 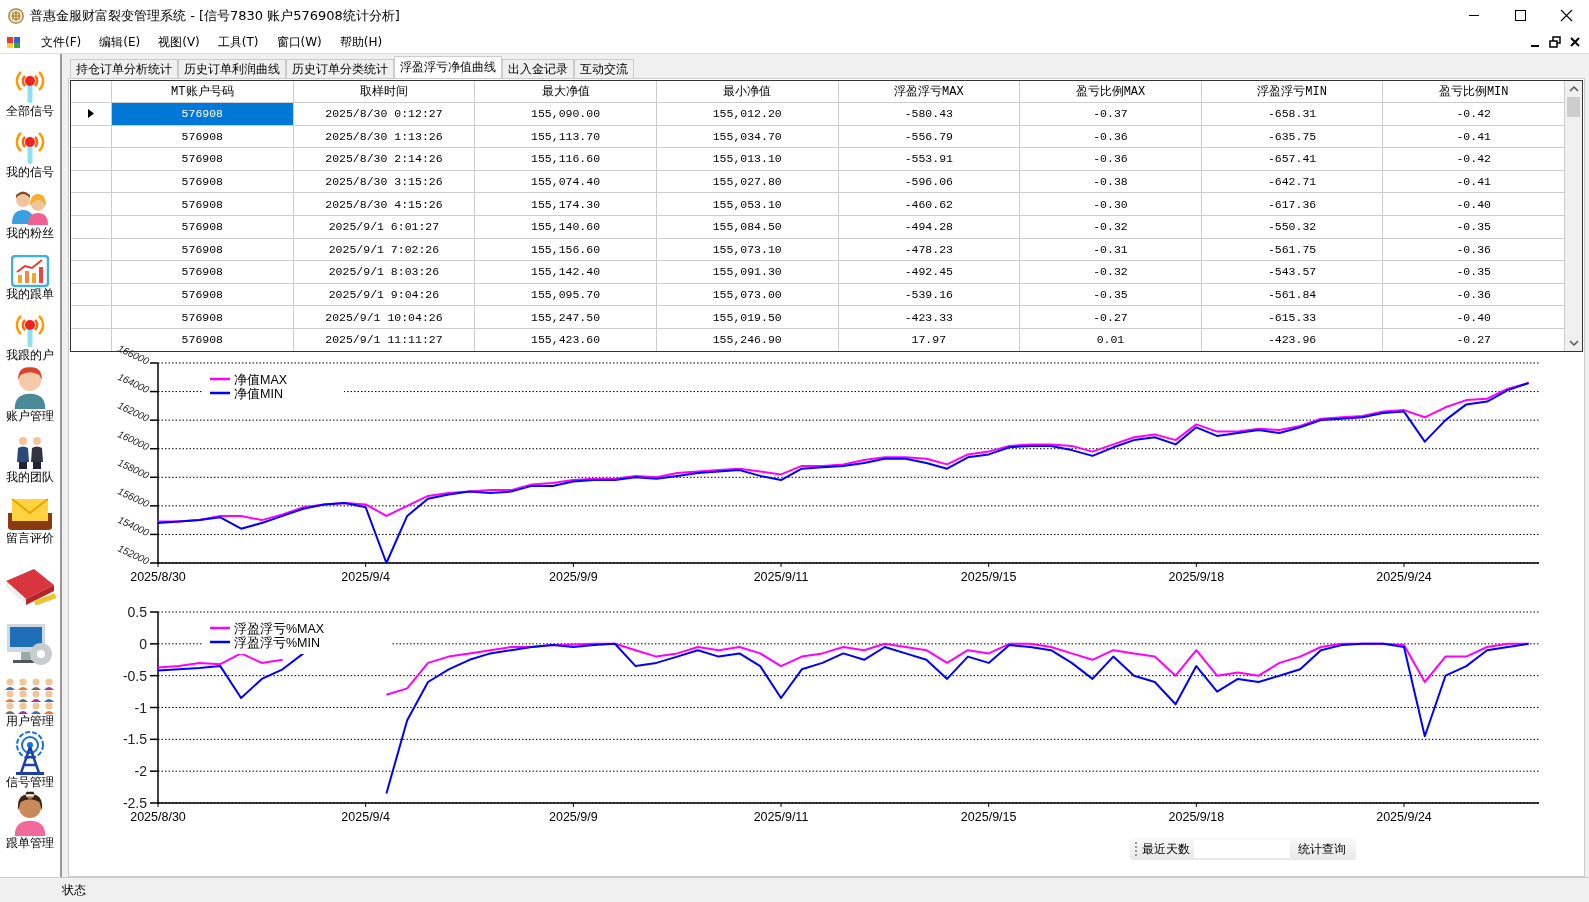 What do you see at coordinates (30, 759) in the screenshot?
I see `sidebar-item: 信号管理` at bounding box center [30, 759].